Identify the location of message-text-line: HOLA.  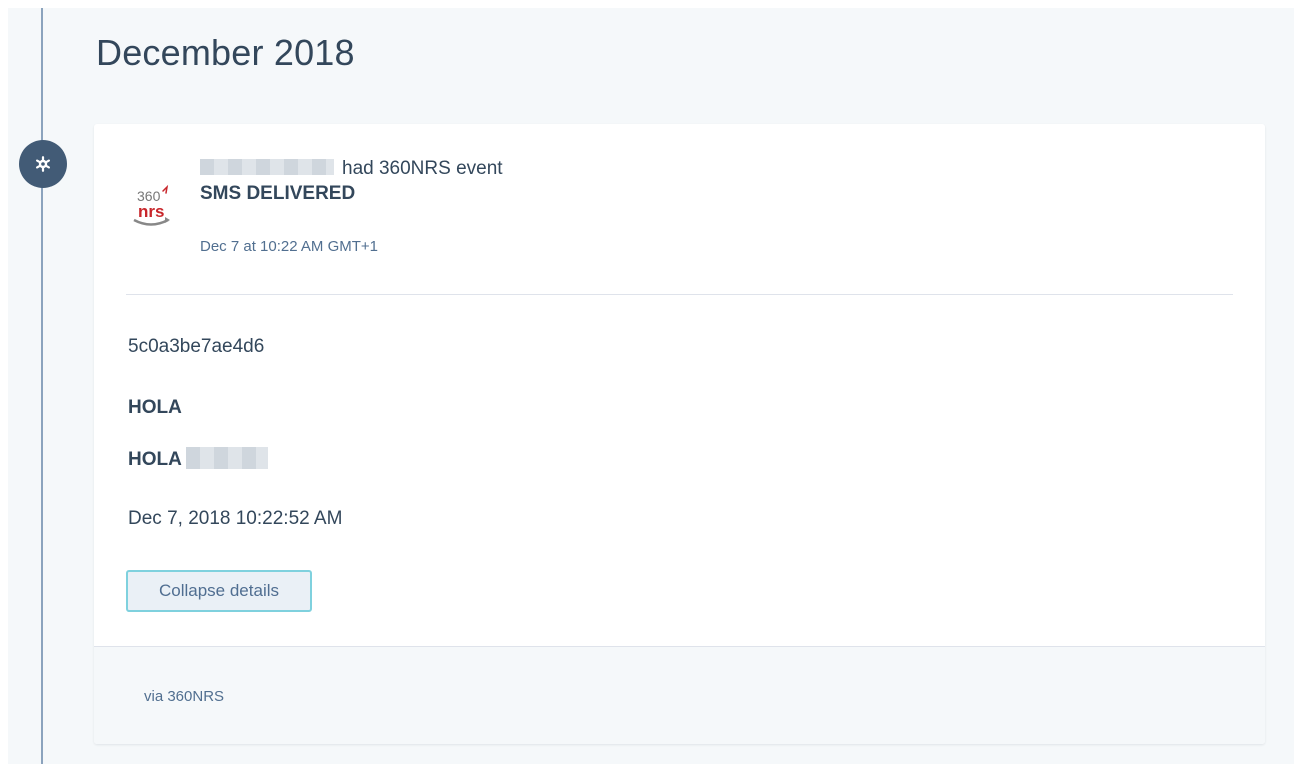
(198, 458).